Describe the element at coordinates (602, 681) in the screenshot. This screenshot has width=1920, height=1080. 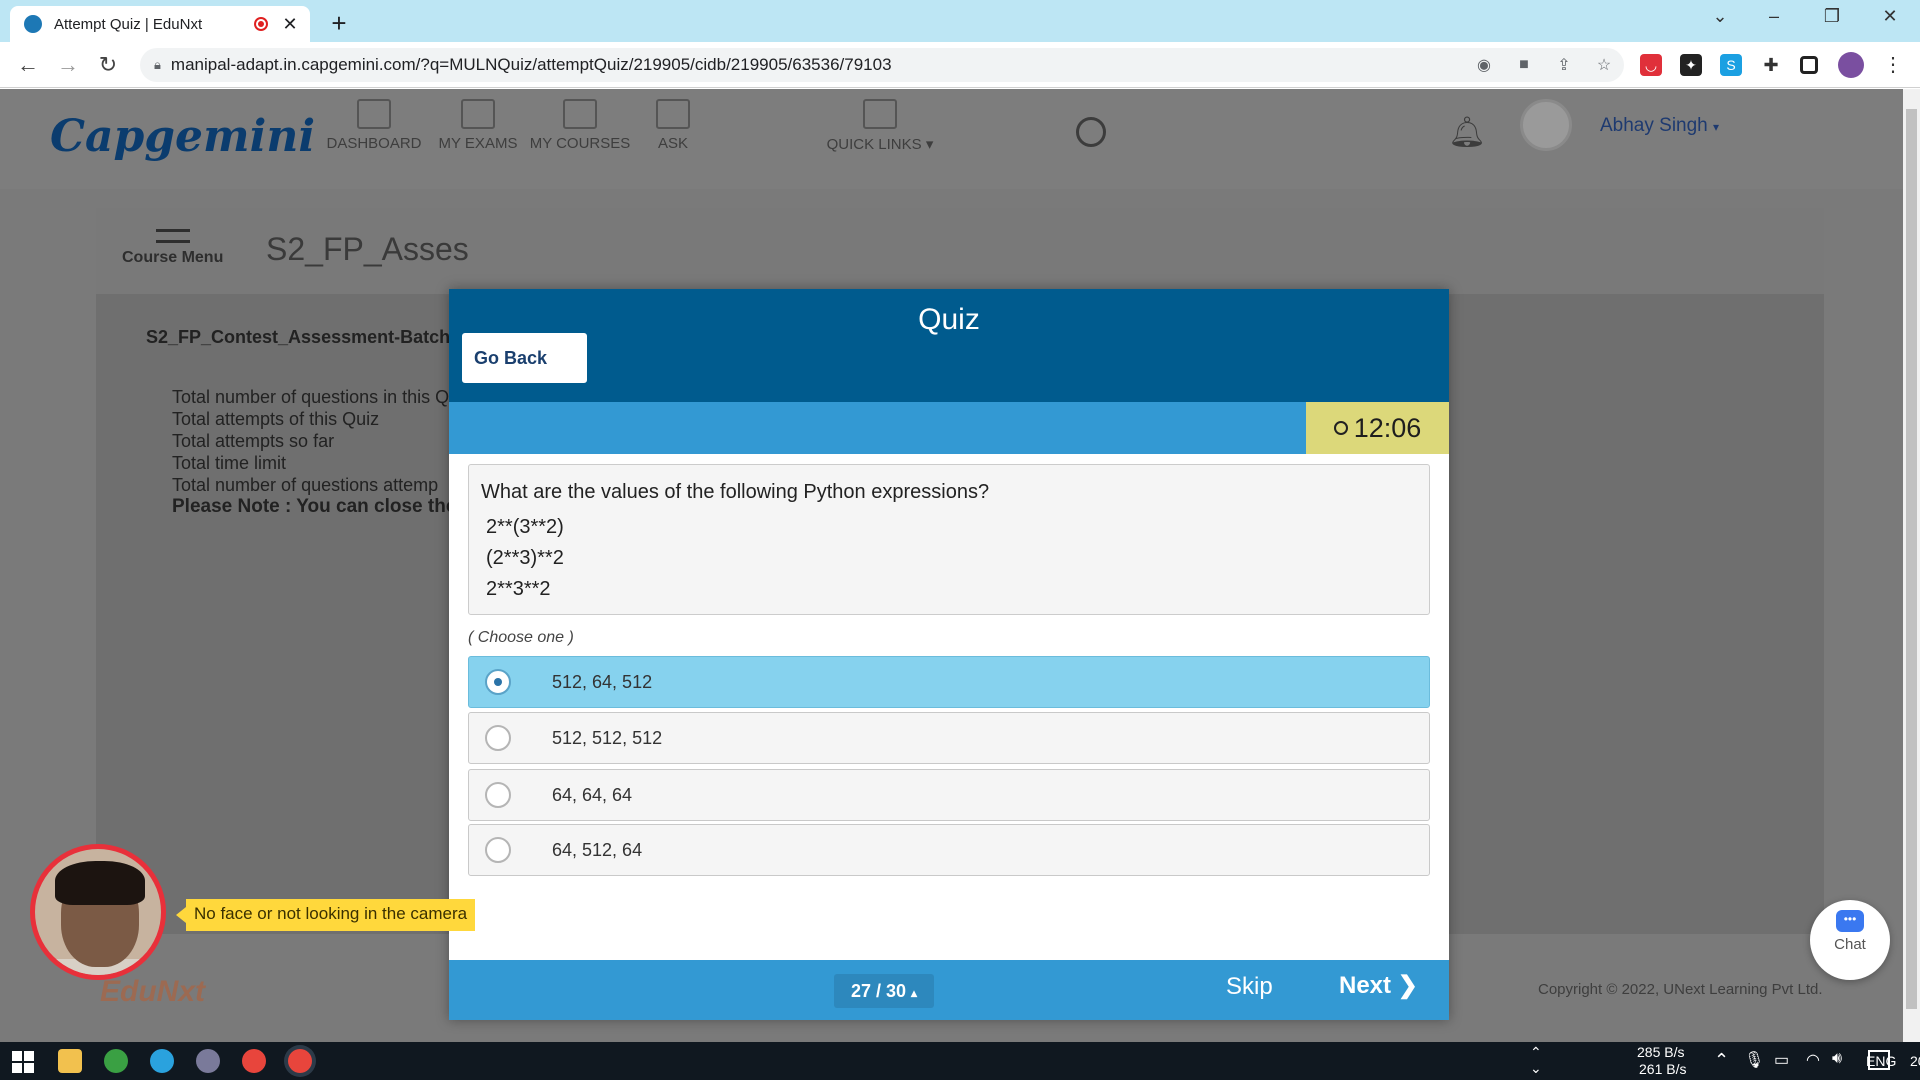
I see `option-label: 512, 64, 512` at that location.